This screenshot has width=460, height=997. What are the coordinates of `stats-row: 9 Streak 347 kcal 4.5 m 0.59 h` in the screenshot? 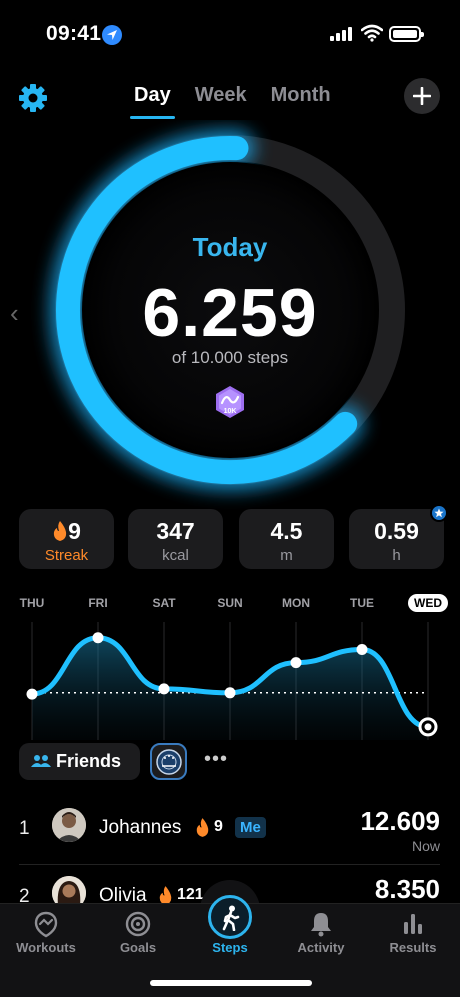 It's located at (239, 539).